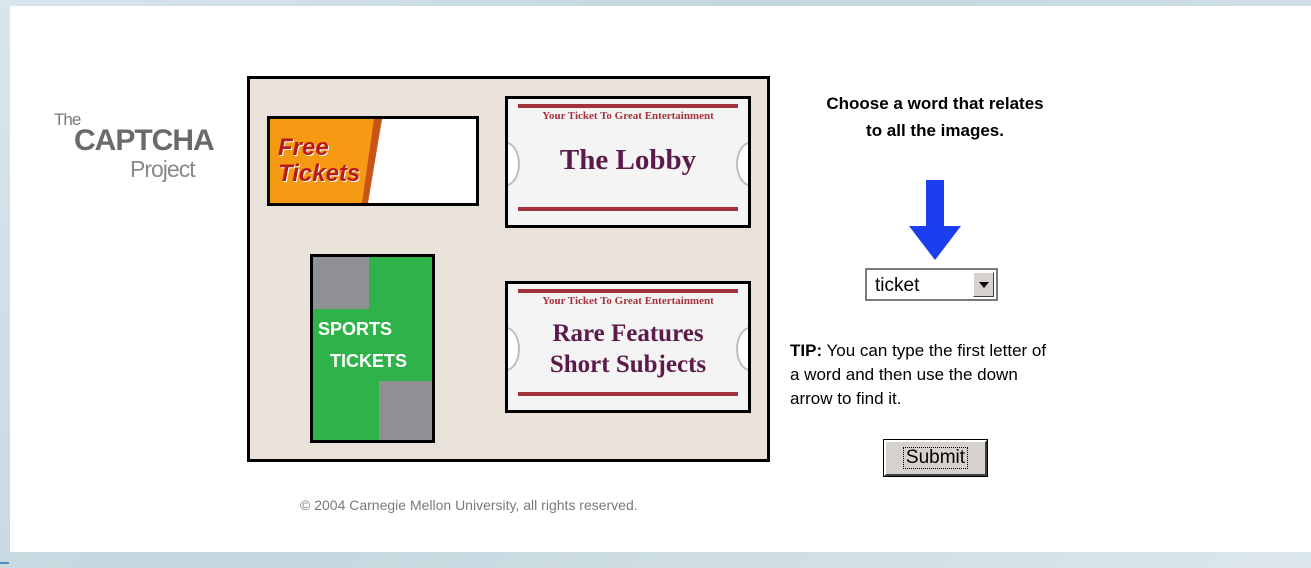 This screenshot has width=1311, height=568. I want to click on instructions-line1: Choose a word that relates, so click(935, 103).